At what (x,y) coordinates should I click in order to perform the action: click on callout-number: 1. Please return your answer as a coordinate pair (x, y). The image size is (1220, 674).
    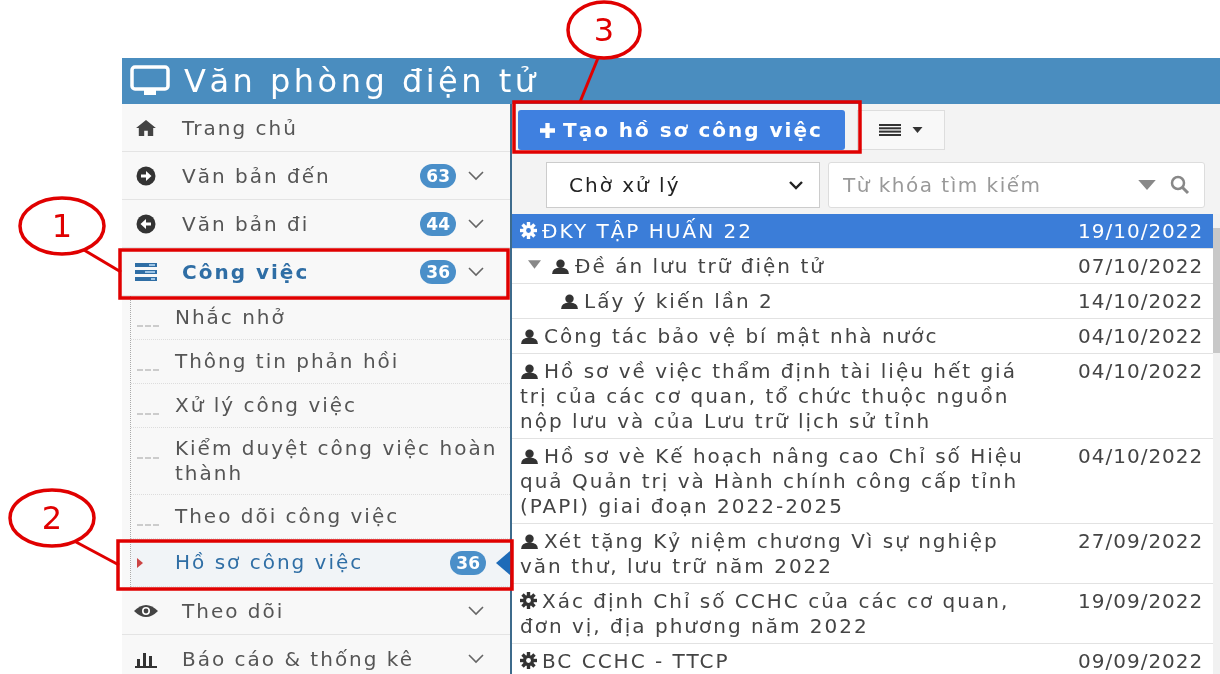
    Looking at the image, I should click on (62, 226).